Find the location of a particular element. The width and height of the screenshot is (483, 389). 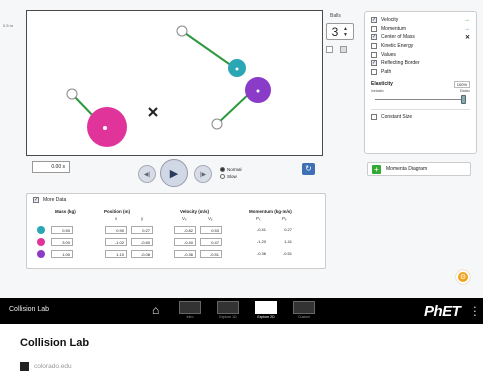

table-row: 1.00 1.10 -0.08 -0.36 -0.51 -0.36 -0.51 is located at coordinates (177, 254).